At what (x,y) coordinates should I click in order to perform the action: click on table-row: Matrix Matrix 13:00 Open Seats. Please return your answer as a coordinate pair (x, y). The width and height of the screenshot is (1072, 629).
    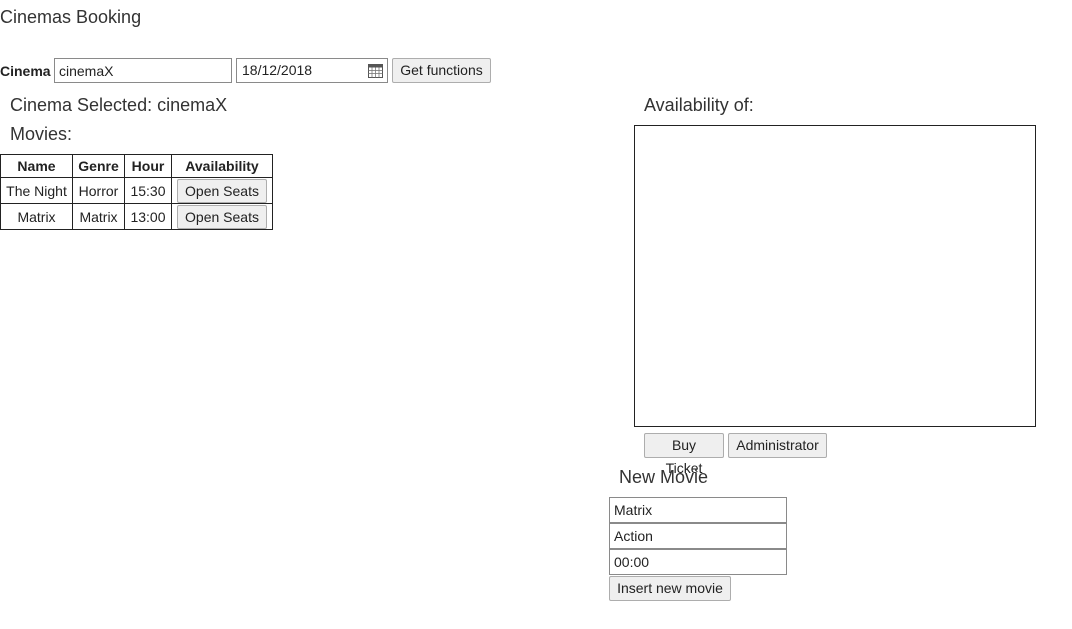
    Looking at the image, I should click on (136, 216).